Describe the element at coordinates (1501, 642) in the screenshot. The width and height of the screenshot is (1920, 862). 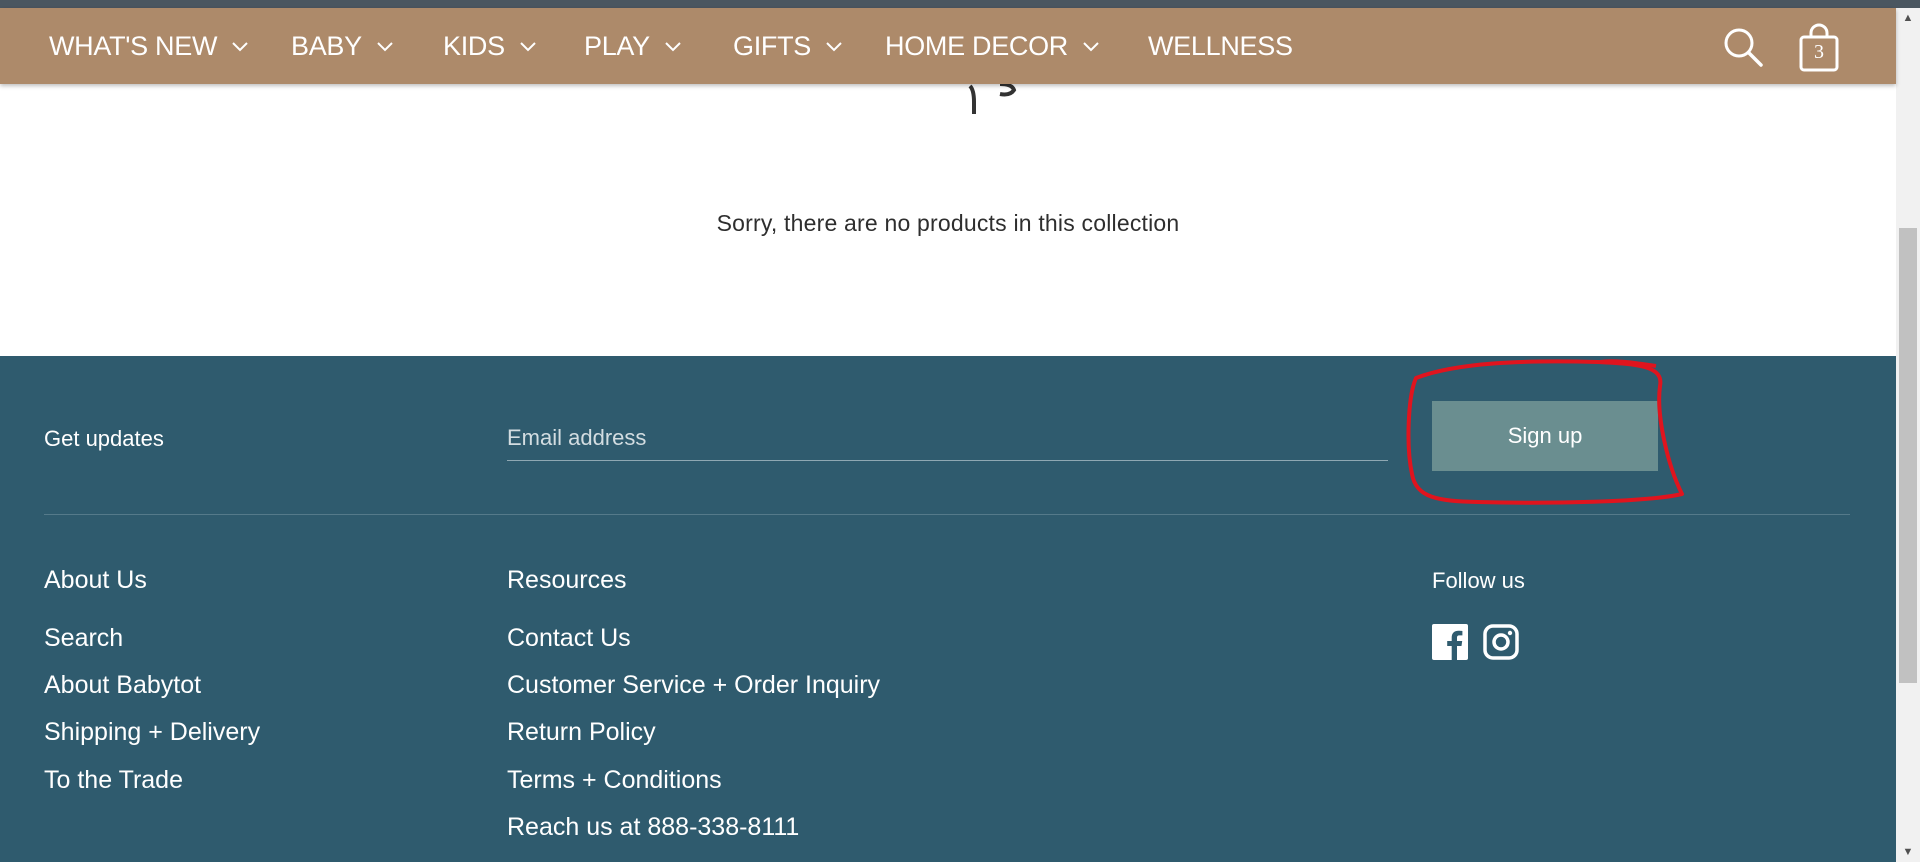
I see `instagram-icon` at that location.